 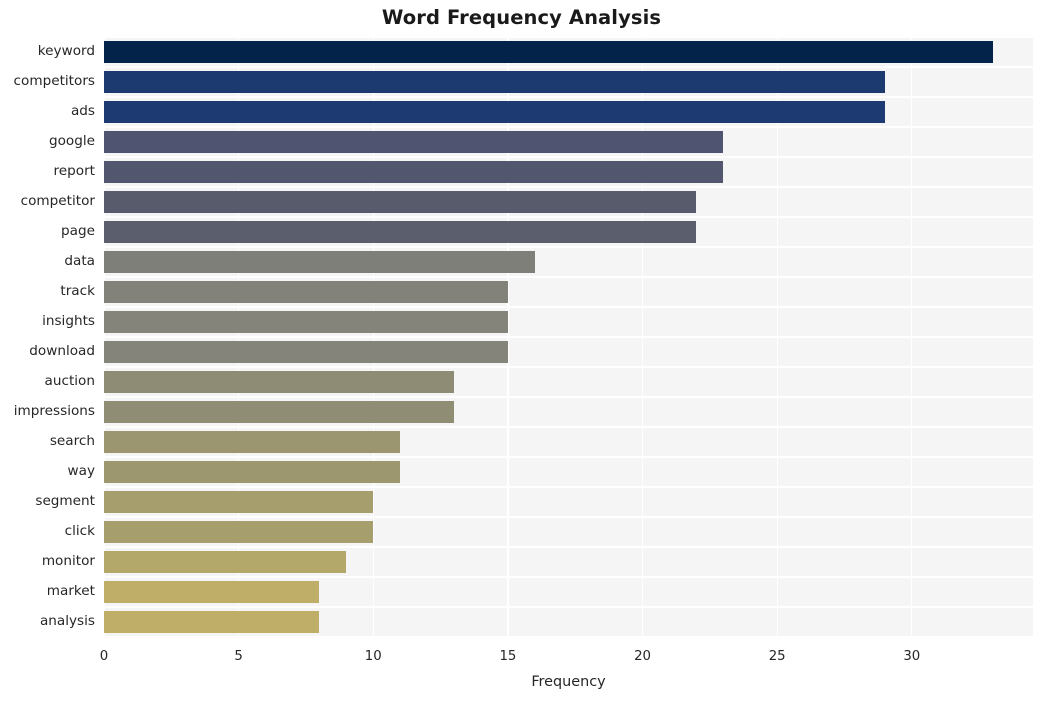 I want to click on y-axis-tick-label: market, so click(x=70, y=591).